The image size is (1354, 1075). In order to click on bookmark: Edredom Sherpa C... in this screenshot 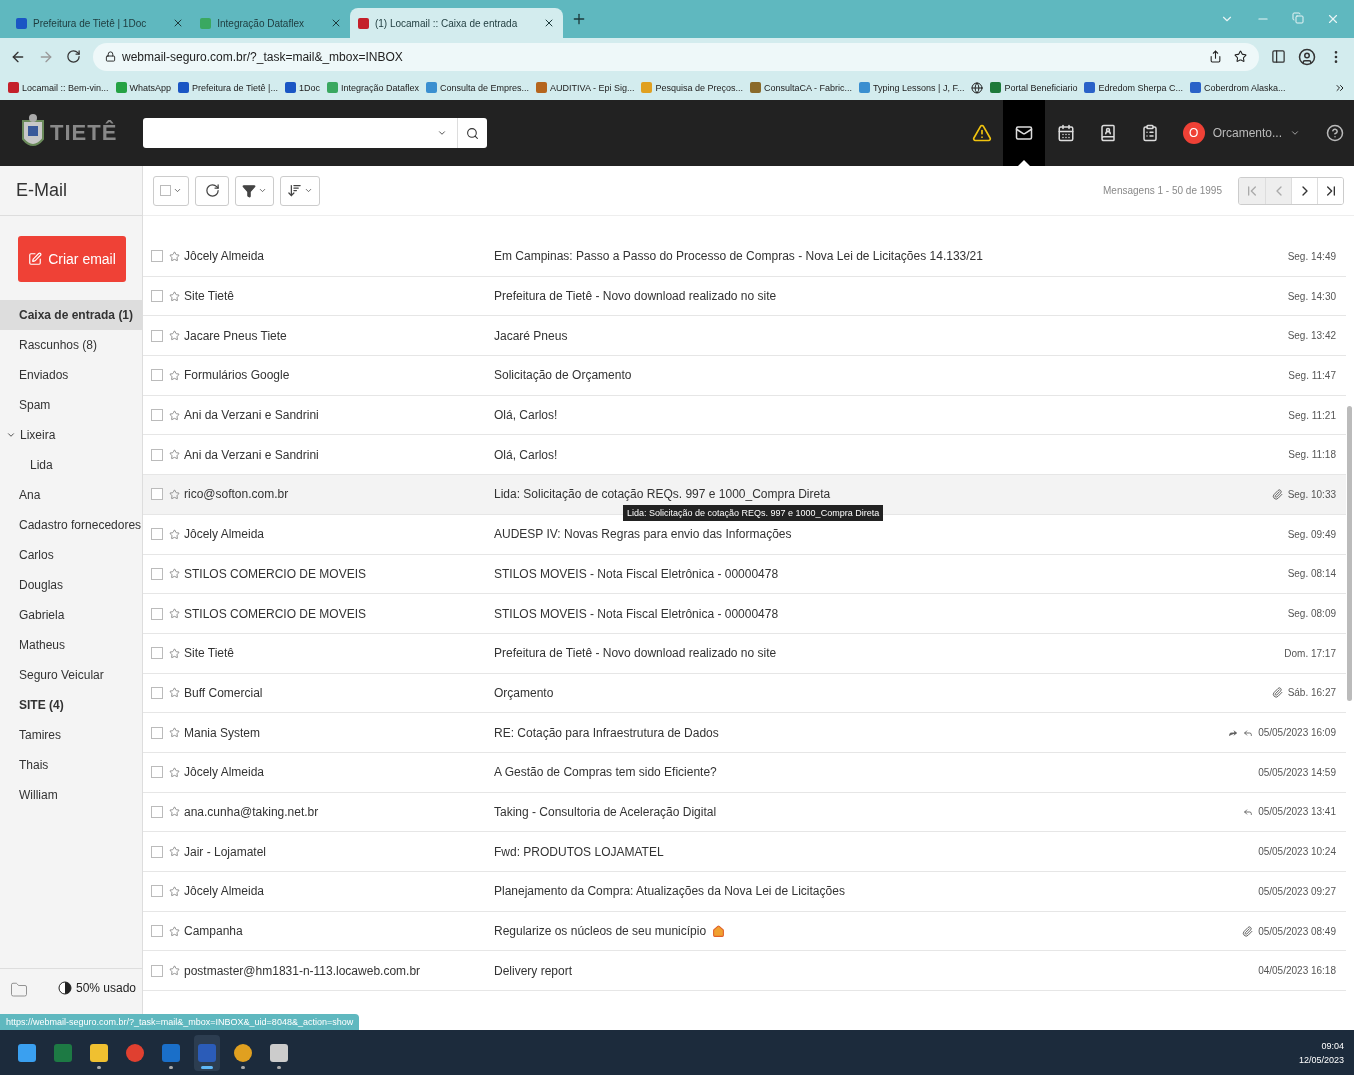, I will do `click(1133, 87)`.